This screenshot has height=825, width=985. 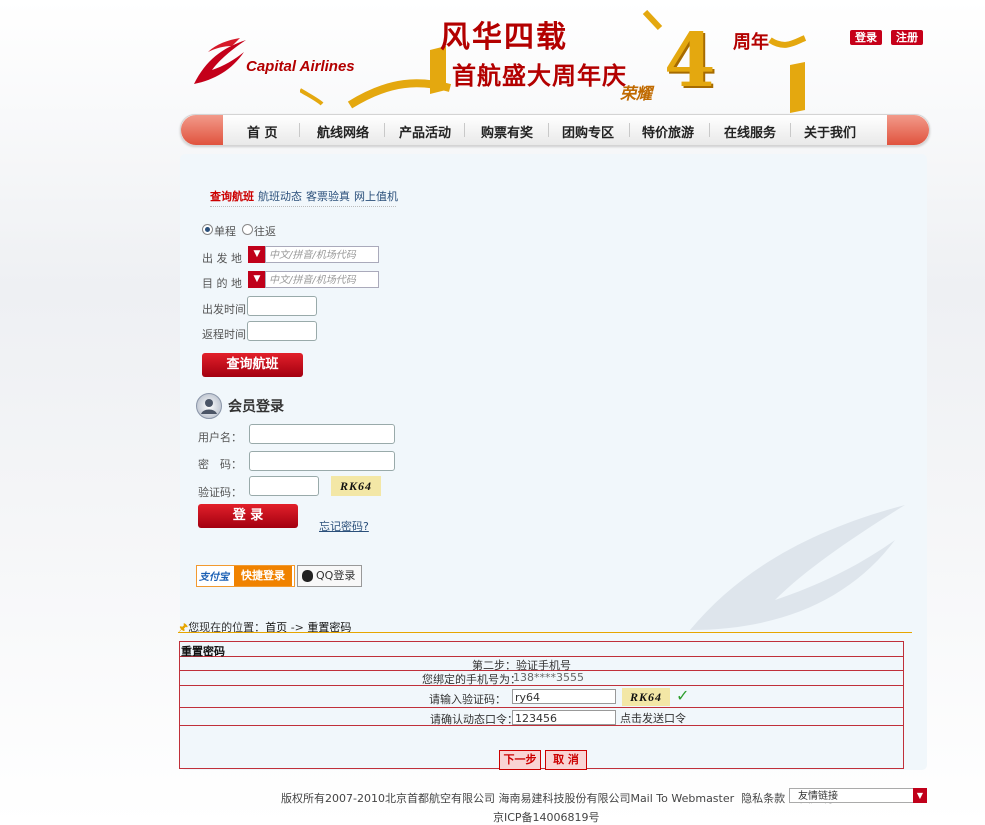 I want to click on origin-label: 出 发 地, so click(x=222, y=258).